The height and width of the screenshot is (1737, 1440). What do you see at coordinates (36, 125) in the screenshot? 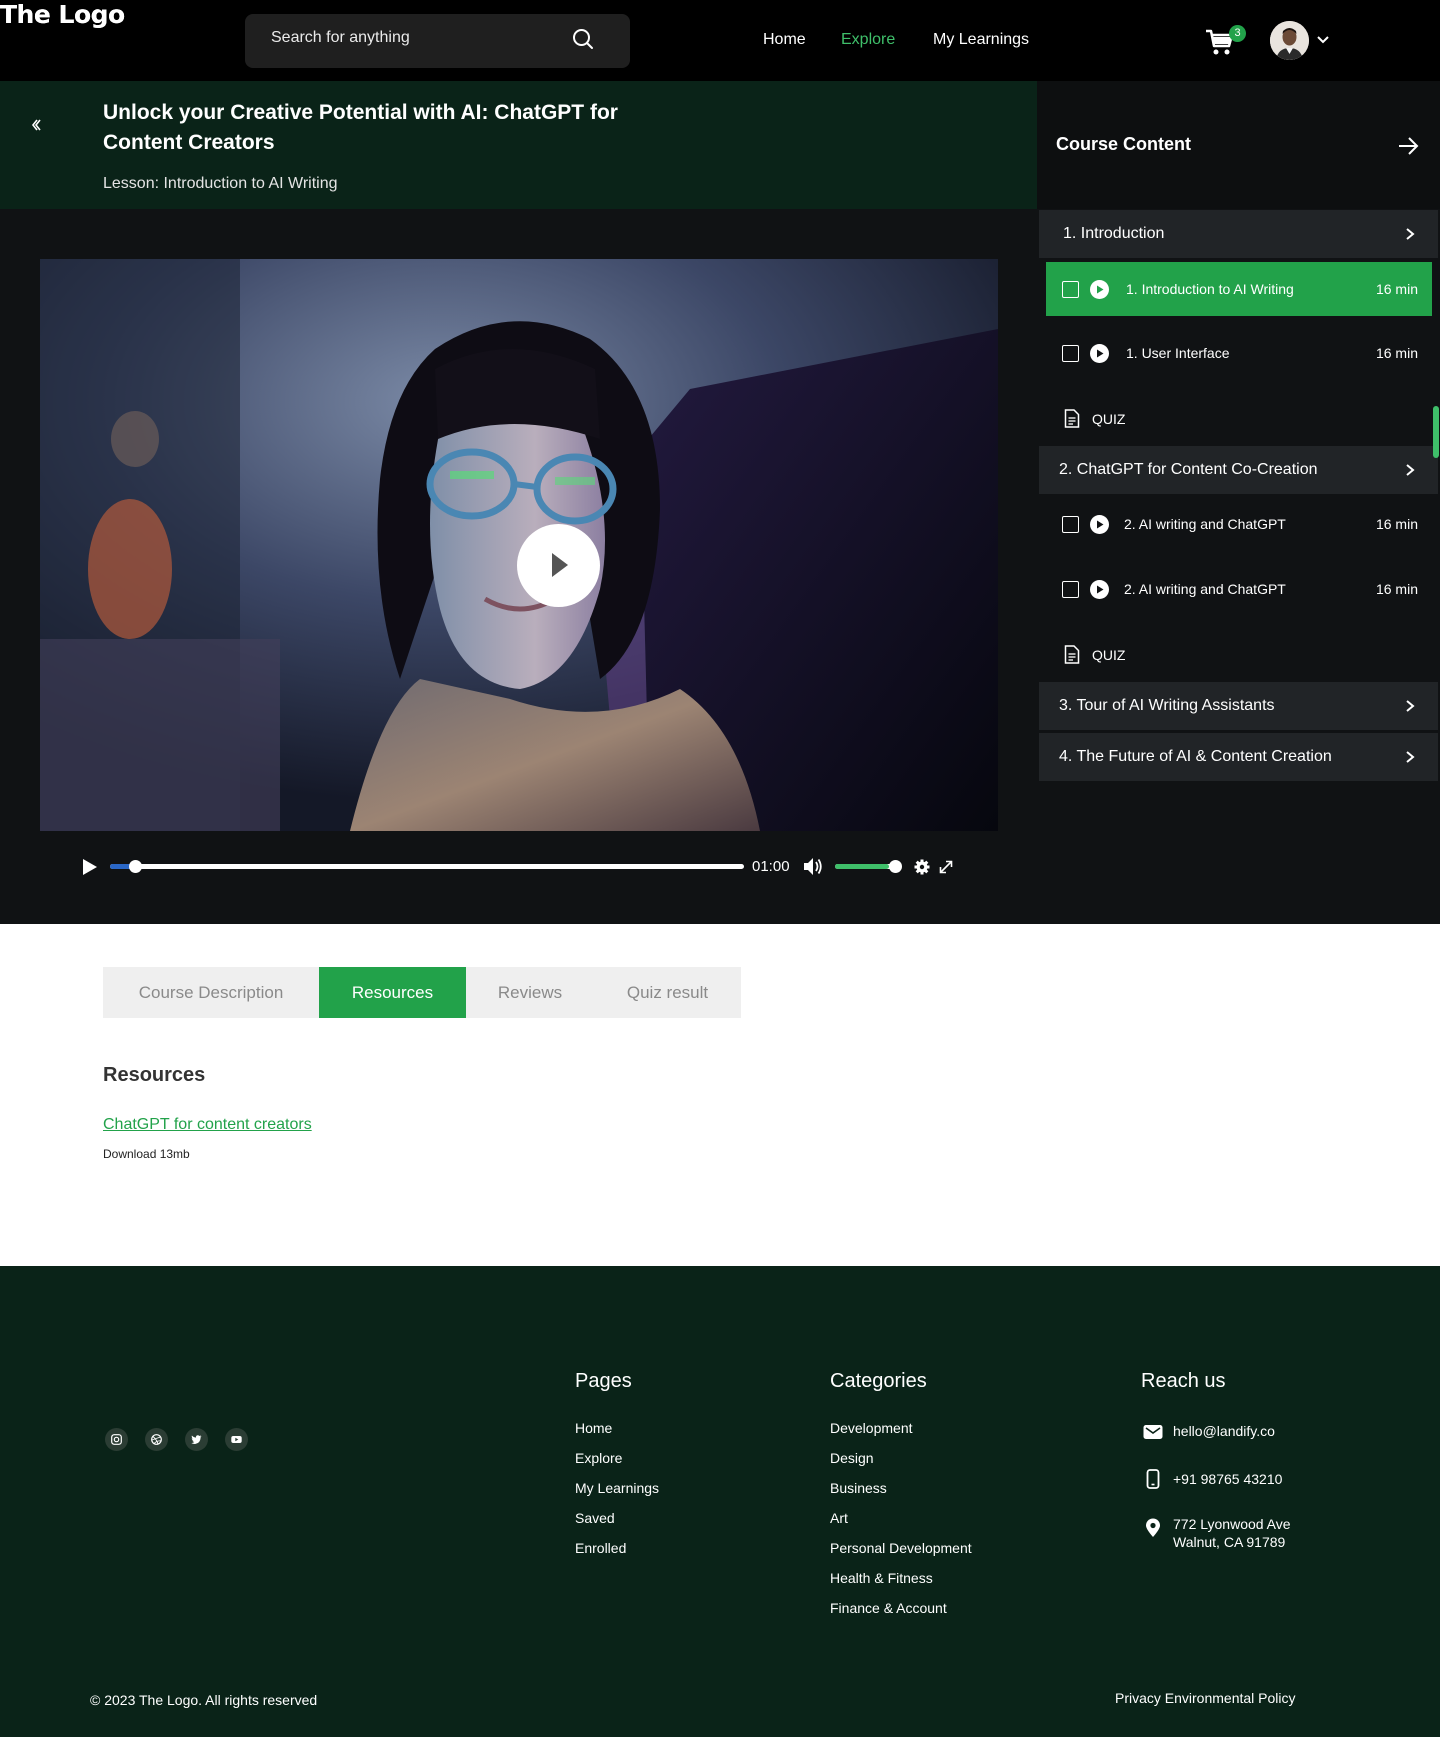
I see `back-chevron-icon` at bounding box center [36, 125].